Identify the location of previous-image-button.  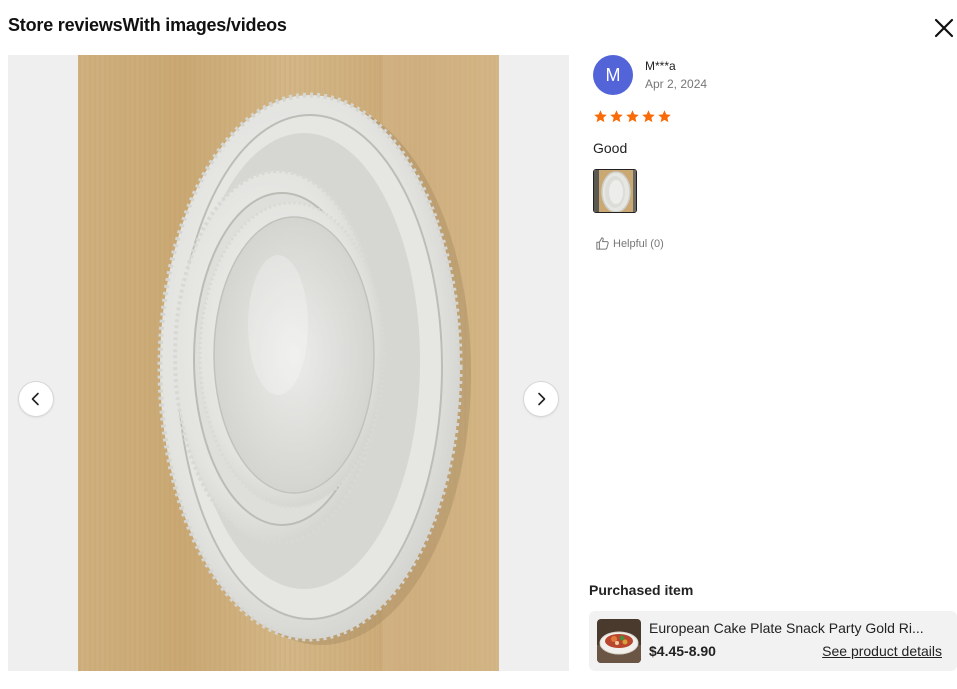
(36, 399).